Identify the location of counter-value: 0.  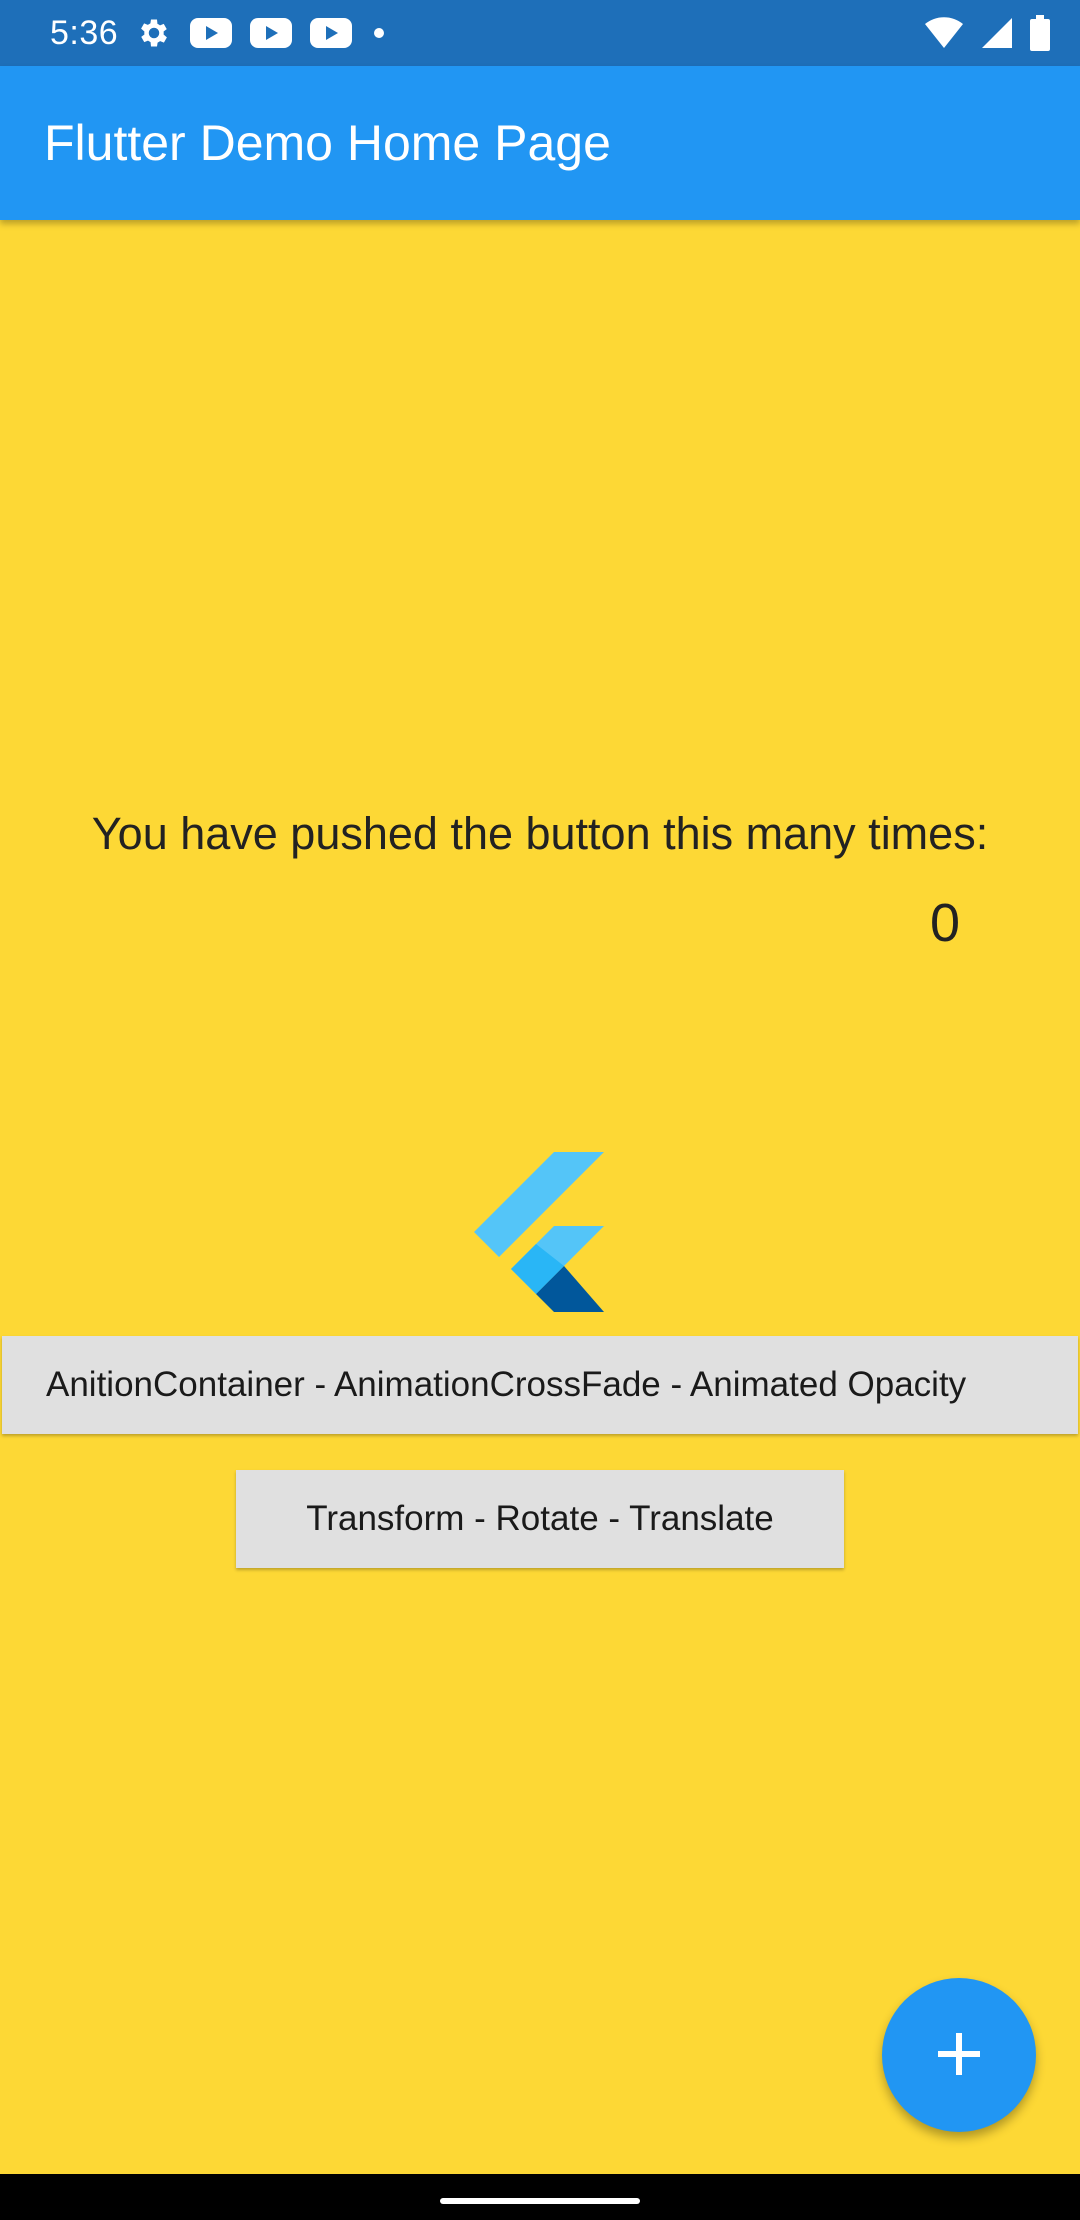
(945, 923).